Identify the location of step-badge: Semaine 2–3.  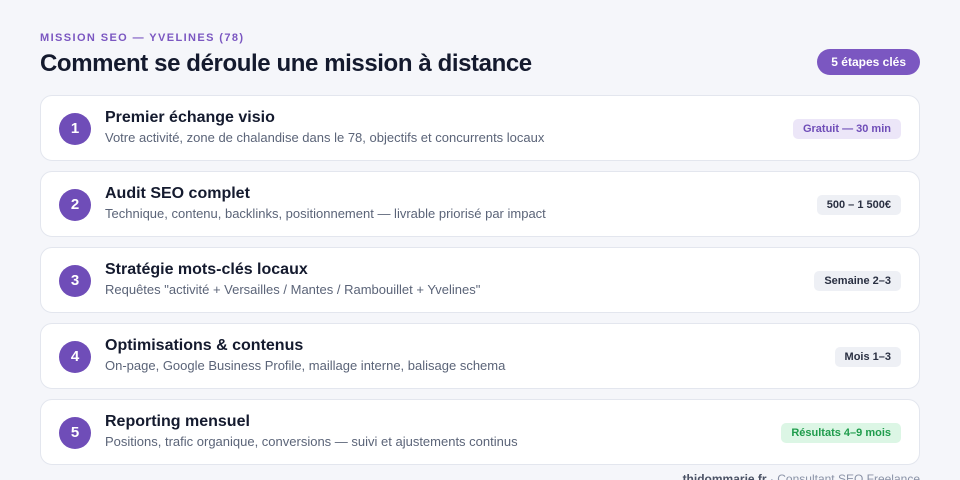
(857, 281).